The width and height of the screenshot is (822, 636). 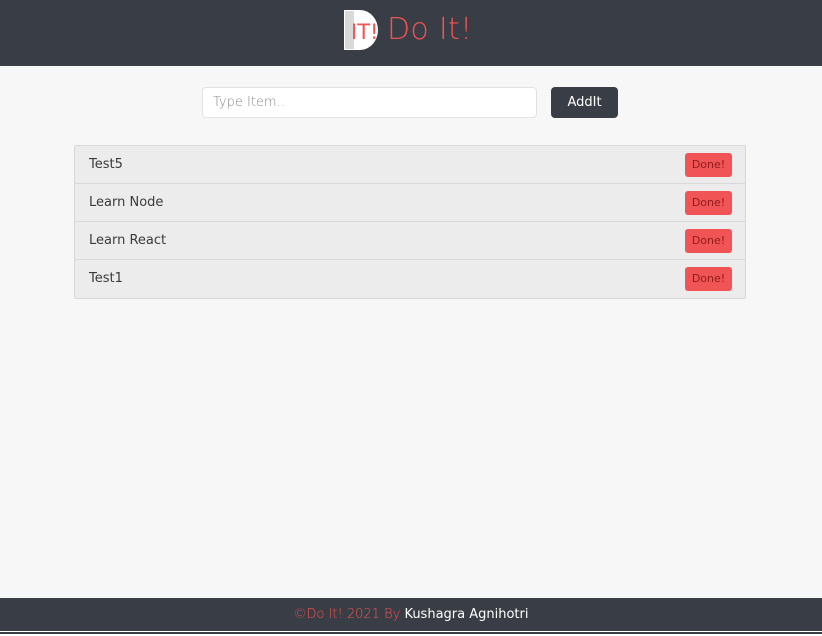 I want to click on add-item-button: AddIt, so click(x=584, y=102).